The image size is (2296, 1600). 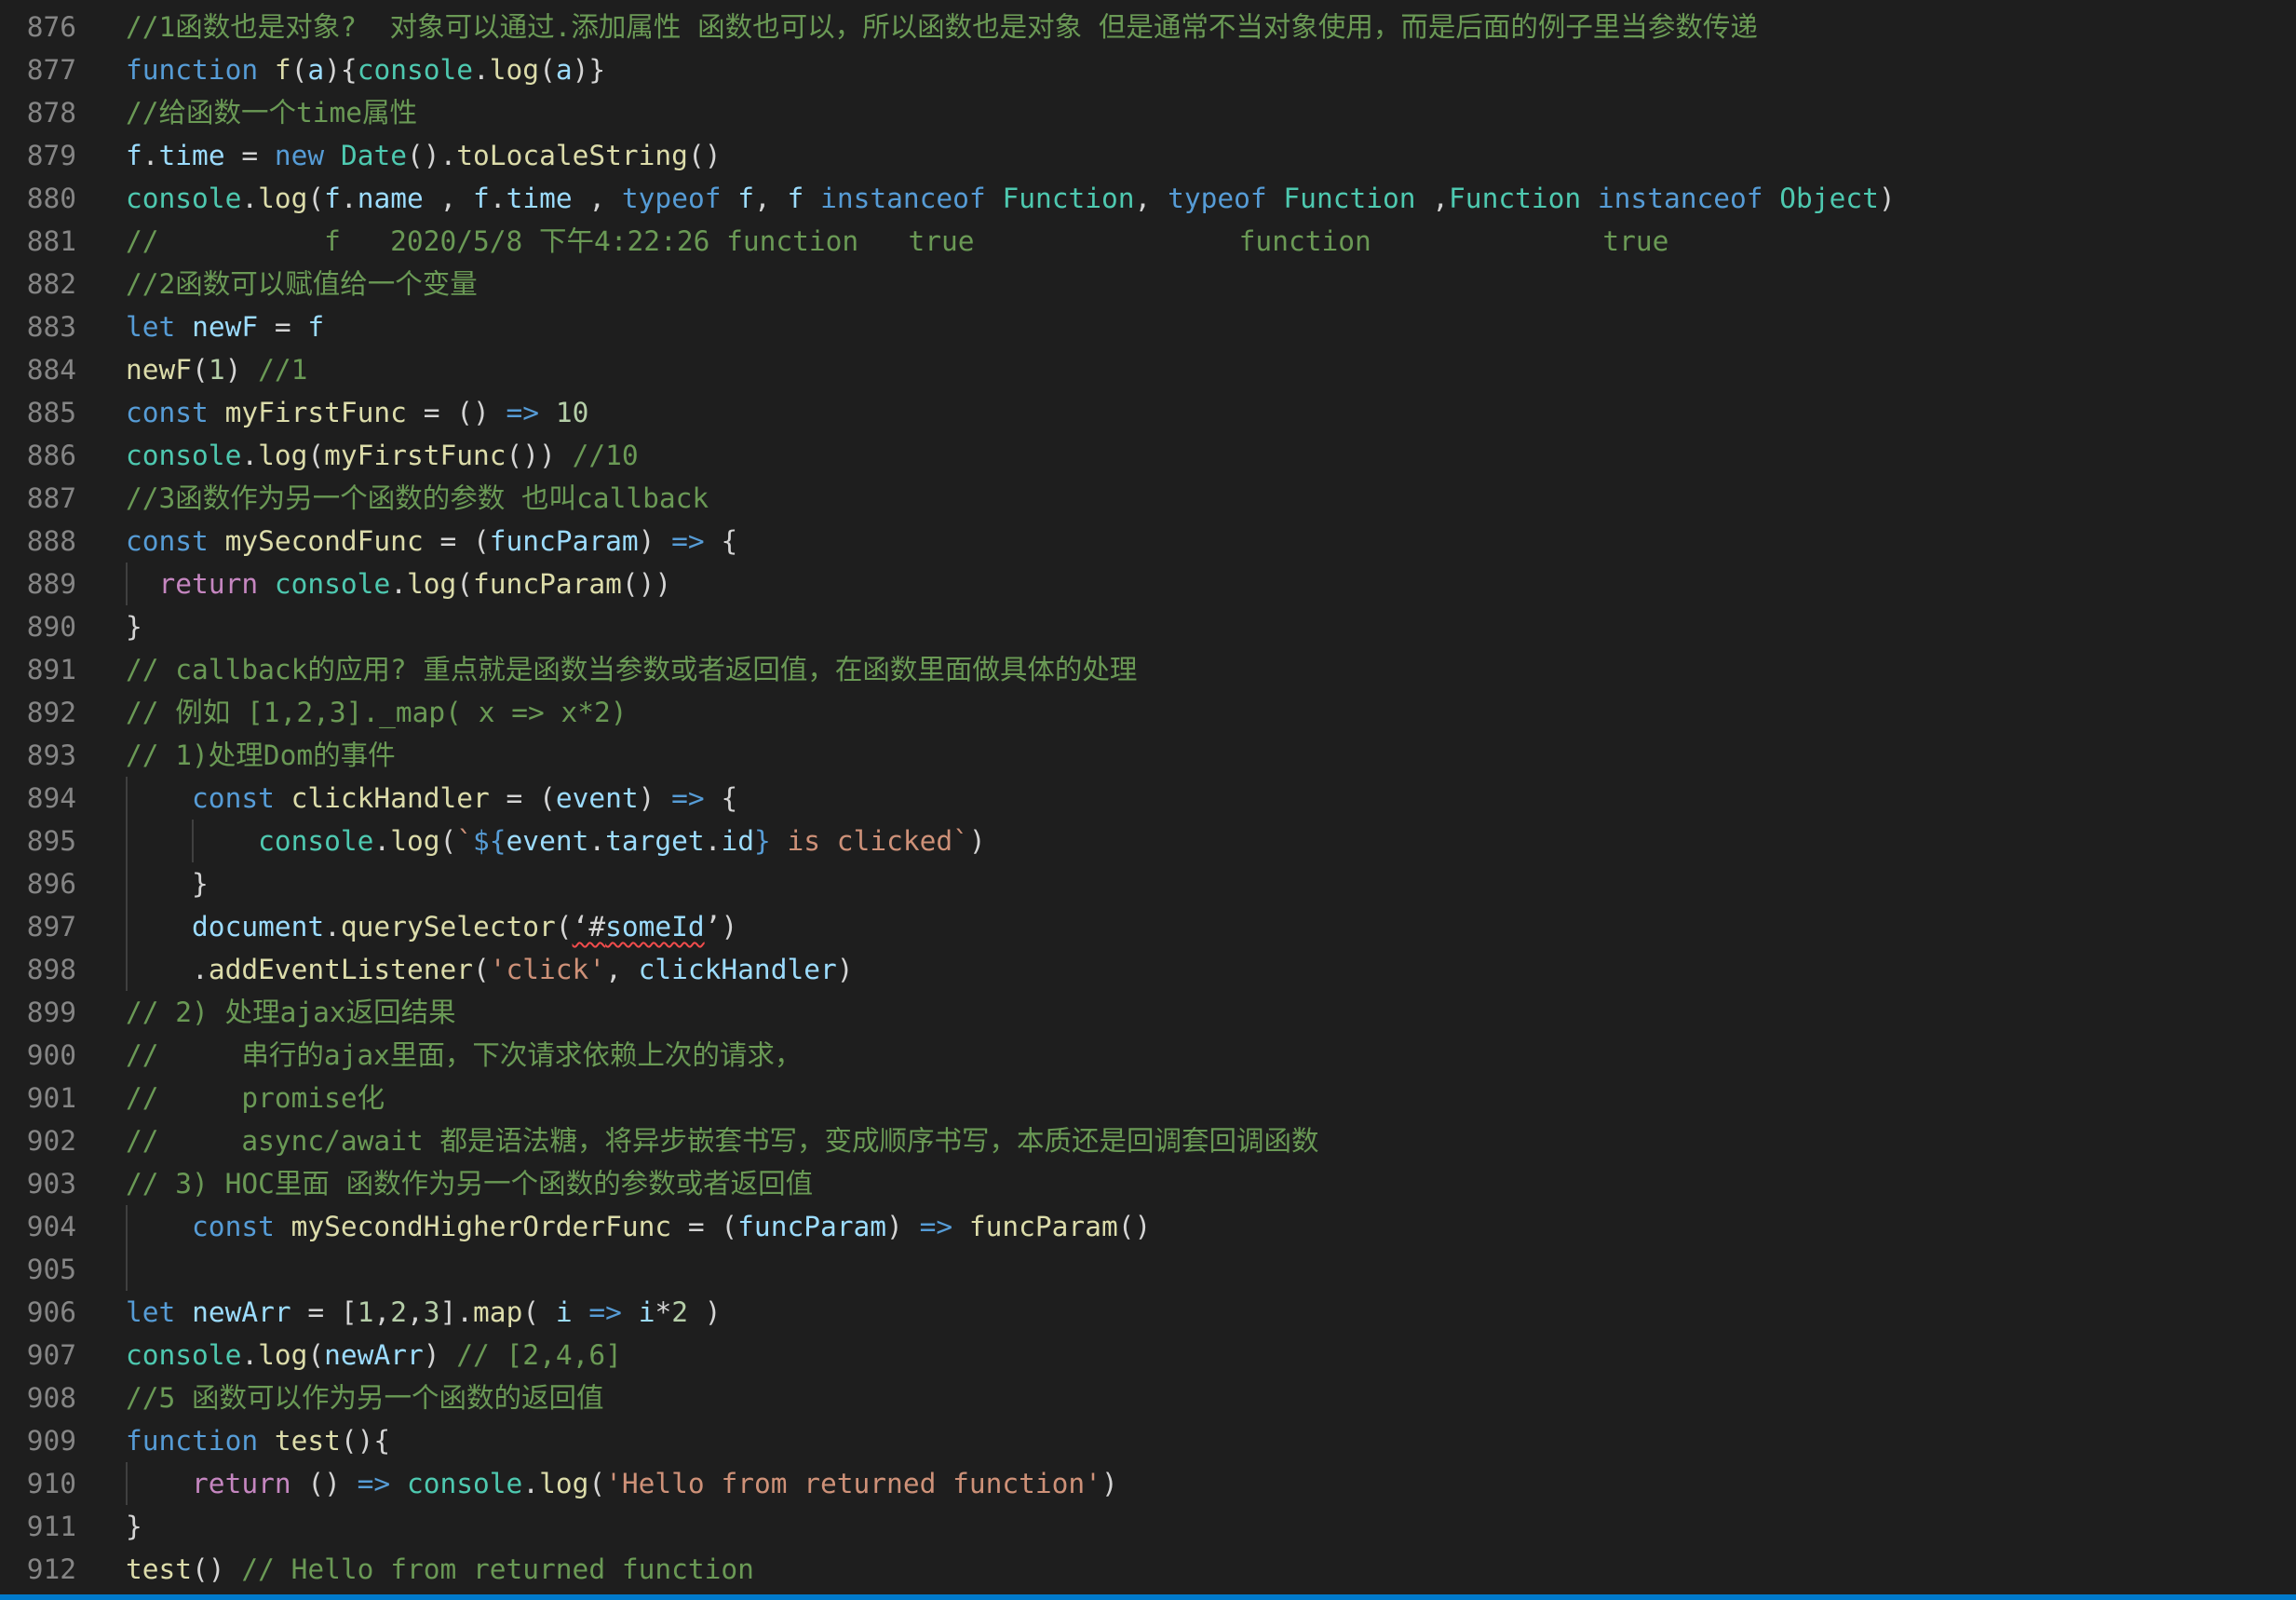 What do you see at coordinates (51, 969) in the screenshot?
I see `line-number: 898` at bounding box center [51, 969].